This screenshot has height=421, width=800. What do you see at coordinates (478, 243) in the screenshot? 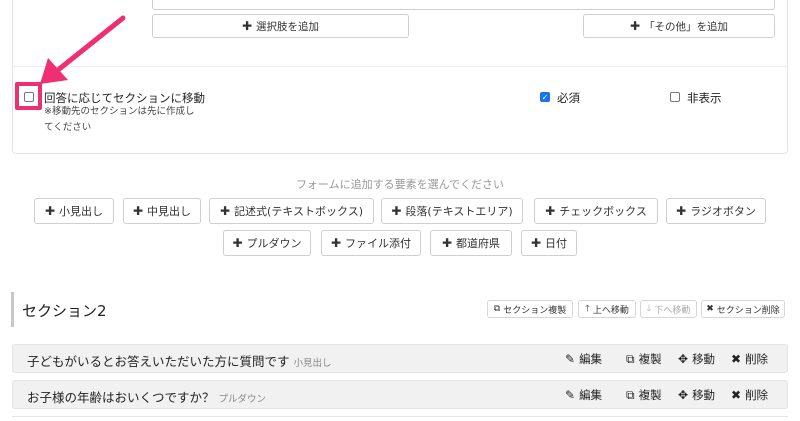
I see `add-element-label: 都道府県` at bounding box center [478, 243].